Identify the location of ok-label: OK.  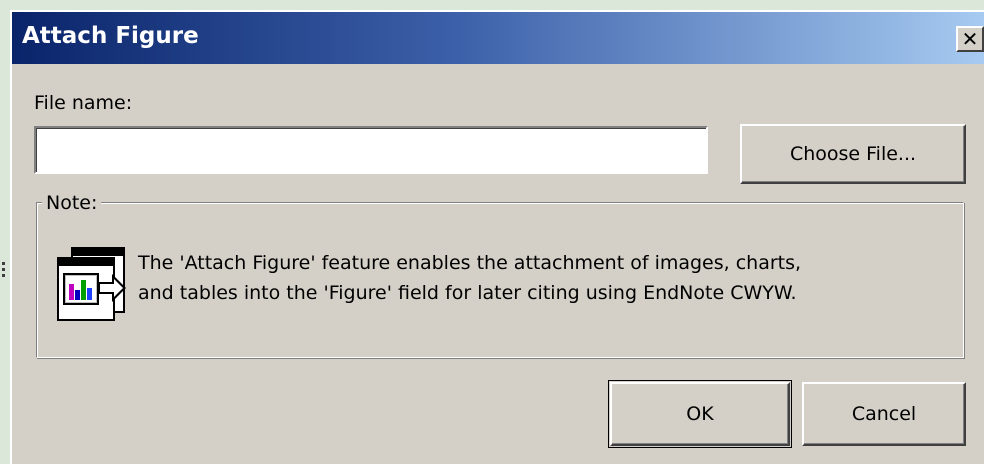
(700, 414).